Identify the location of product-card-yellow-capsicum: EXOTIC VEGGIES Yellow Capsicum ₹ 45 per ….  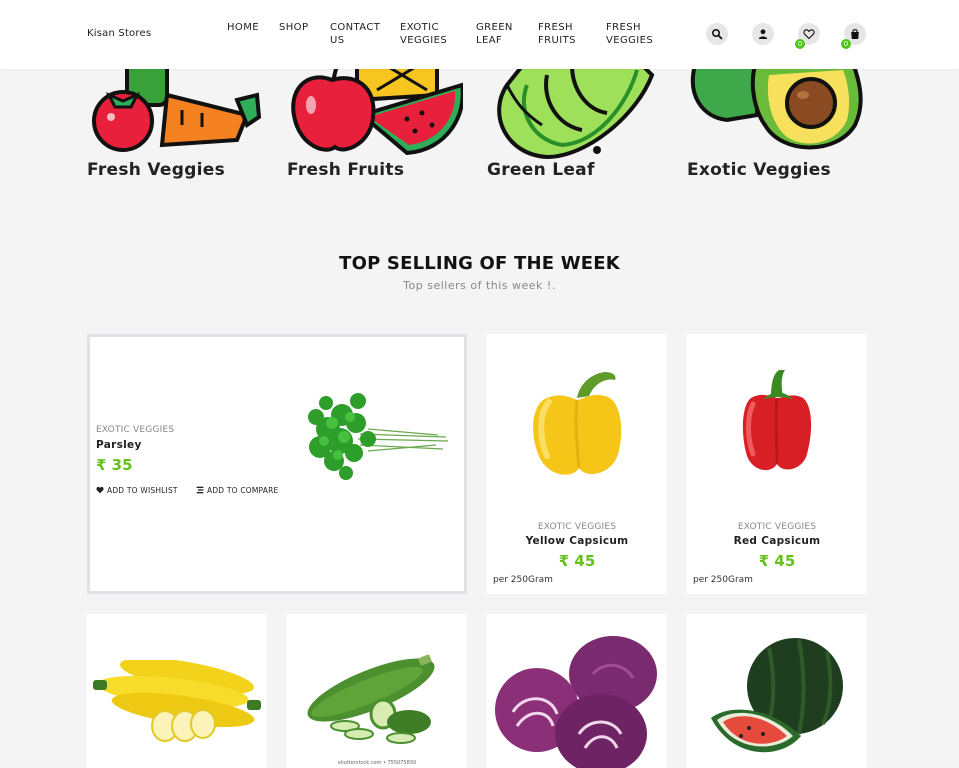
(577, 464).